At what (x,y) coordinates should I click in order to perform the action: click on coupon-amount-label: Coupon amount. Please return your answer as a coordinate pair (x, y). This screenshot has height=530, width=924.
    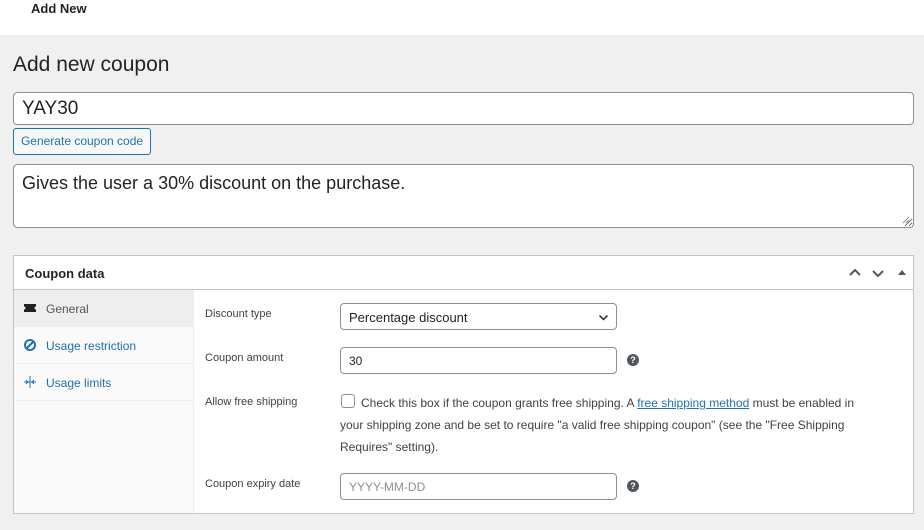
    Looking at the image, I should click on (244, 358).